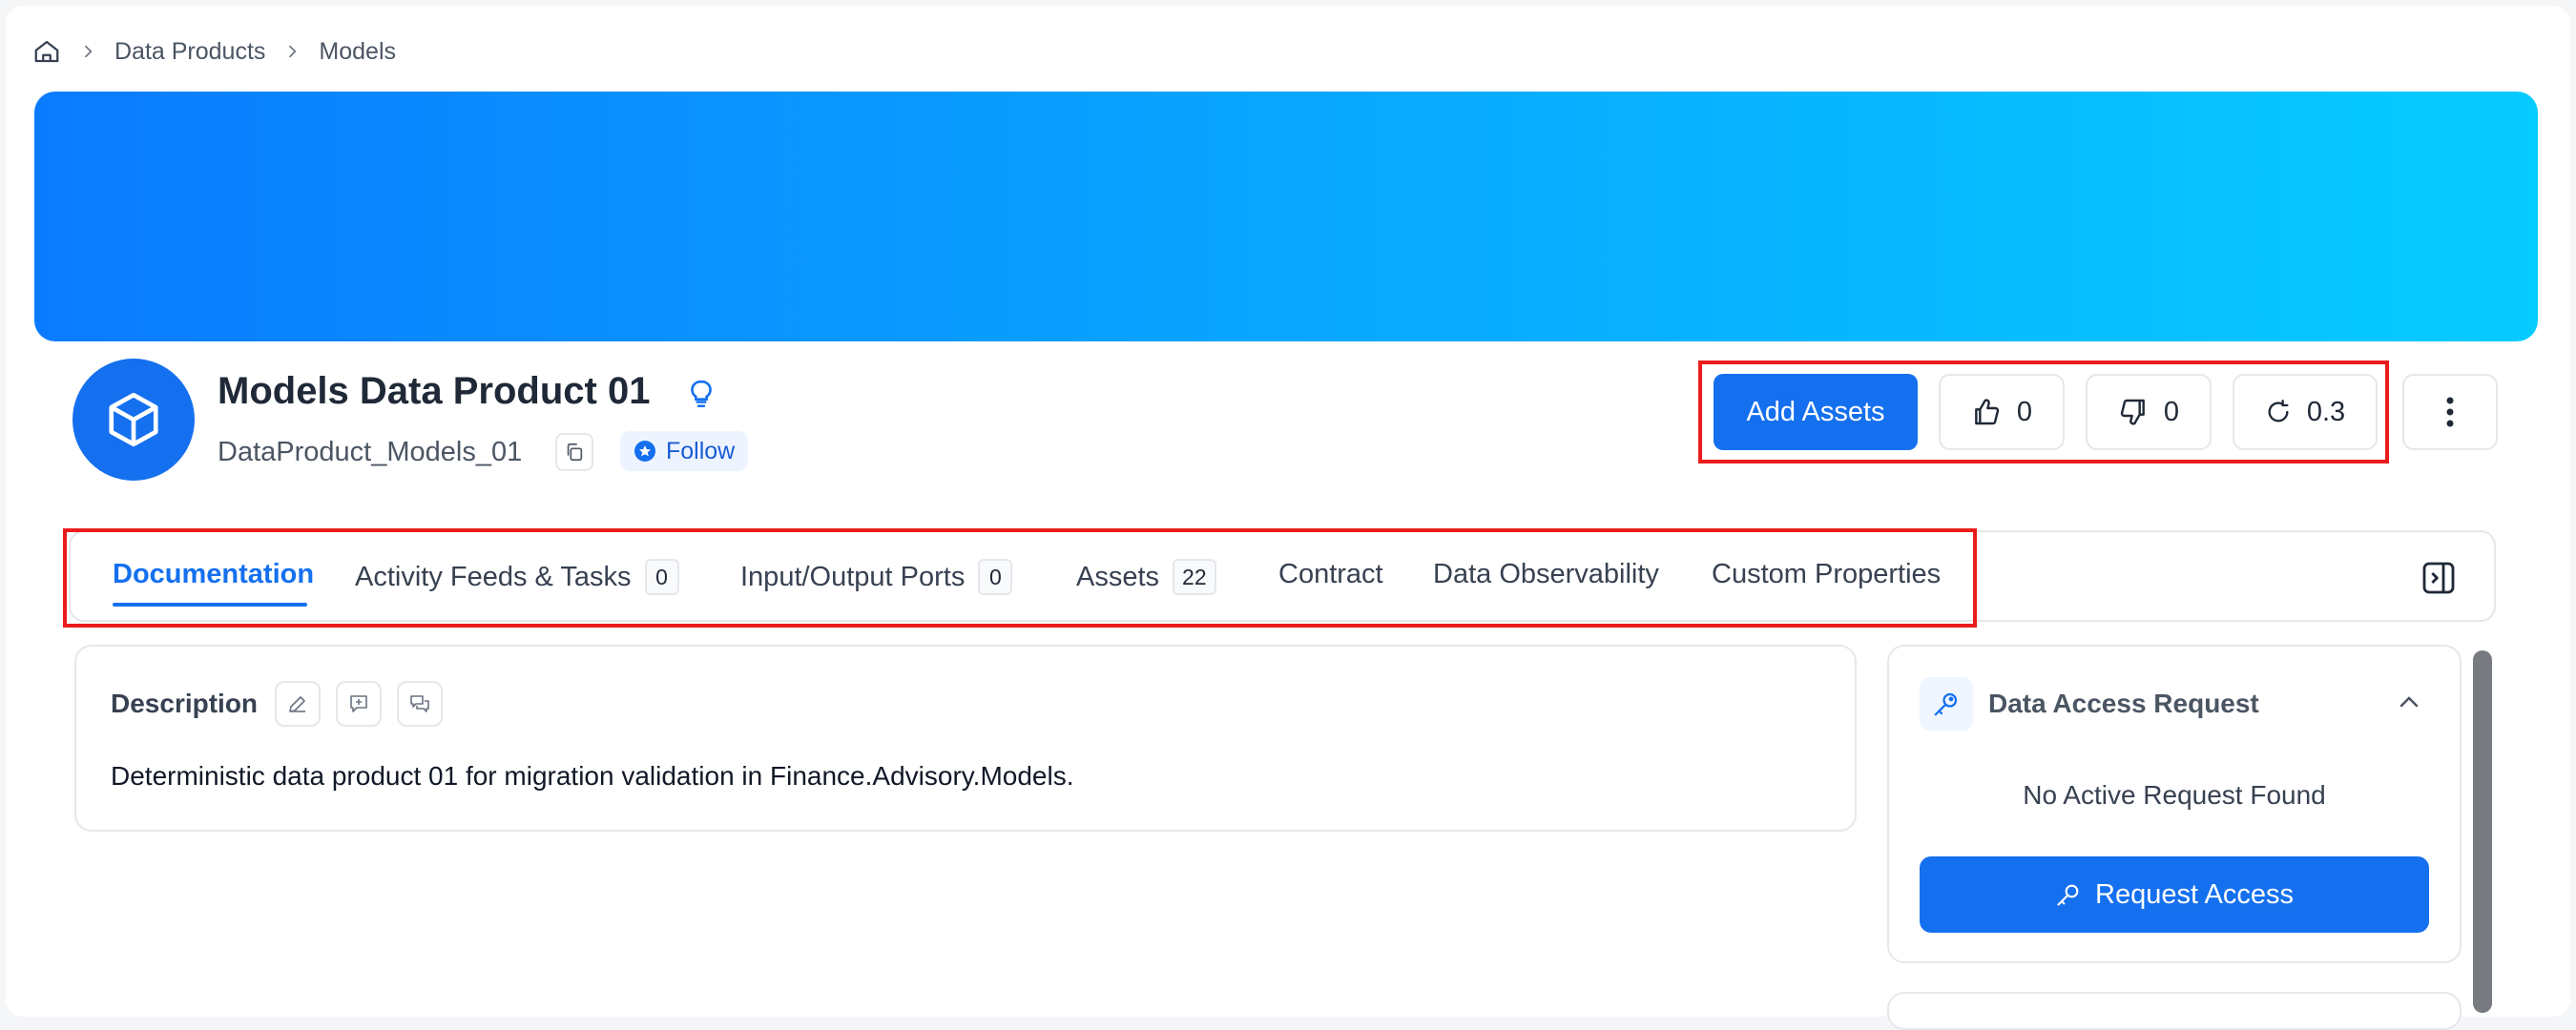 The width and height of the screenshot is (2576, 1030). I want to click on page-title: Models Data Product 01, so click(434, 391).